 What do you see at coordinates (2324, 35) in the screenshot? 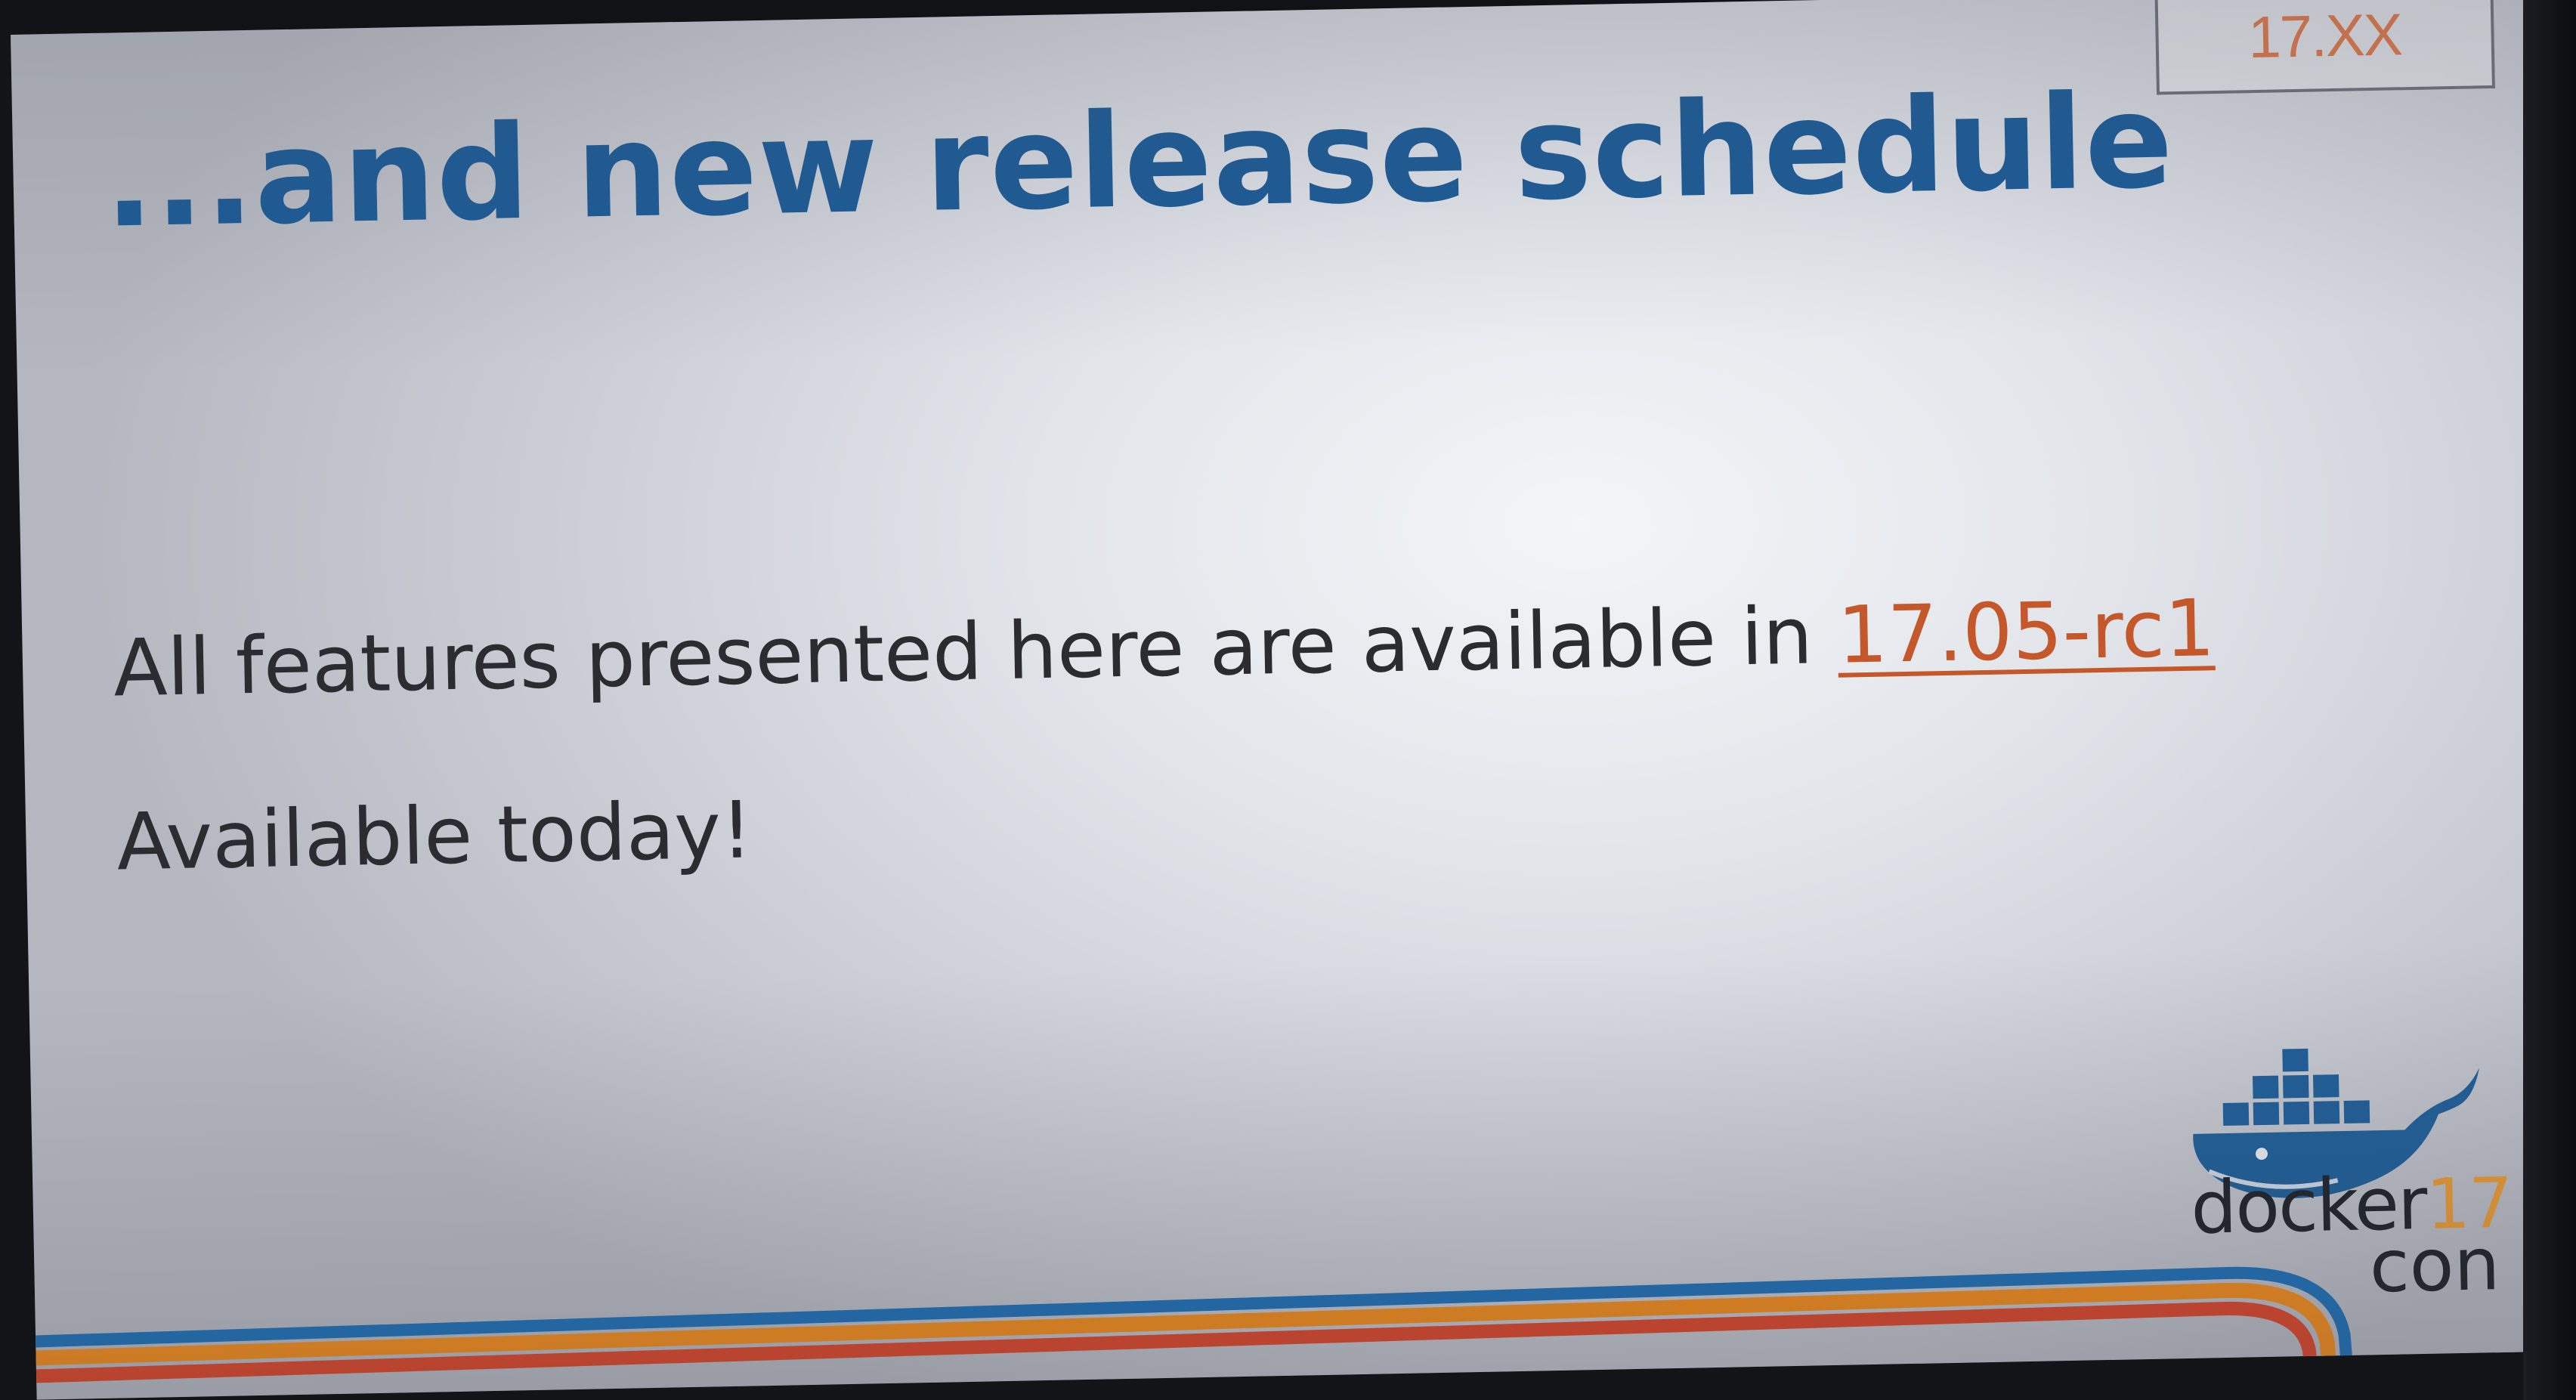
I see `version-tab-label: 17.XX` at bounding box center [2324, 35].